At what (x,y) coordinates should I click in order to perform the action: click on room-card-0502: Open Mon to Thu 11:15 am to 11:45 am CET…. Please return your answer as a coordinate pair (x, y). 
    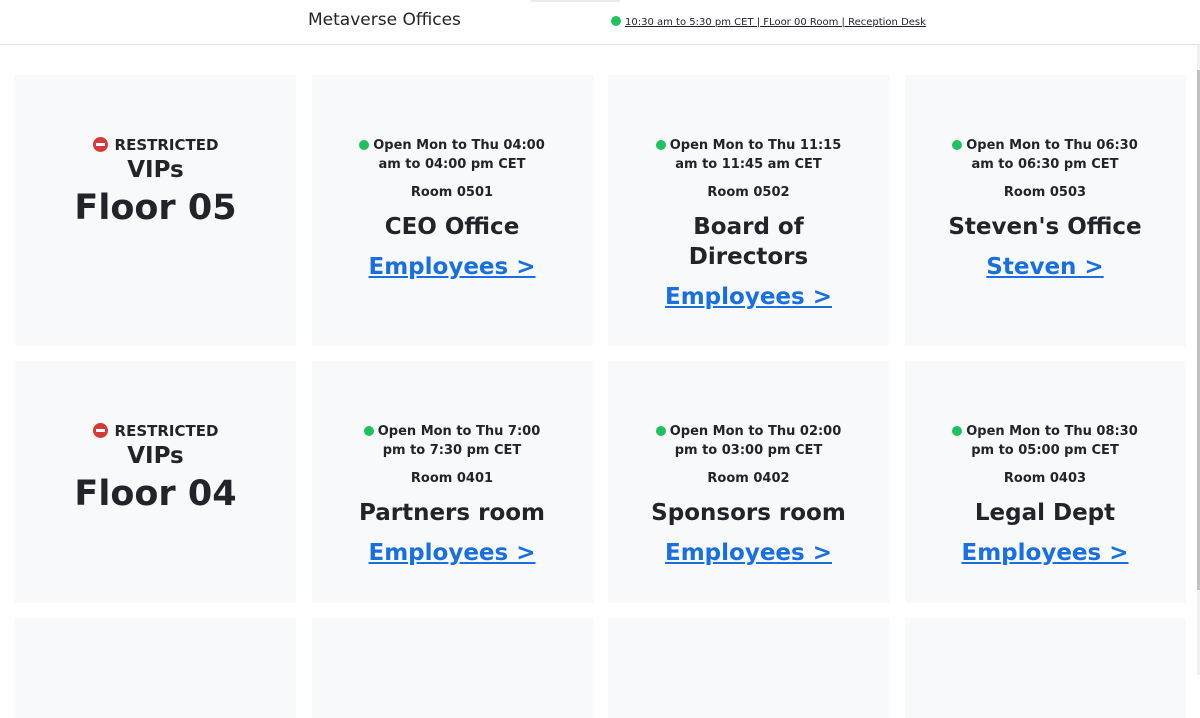
    Looking at the image, I should click on (748, 210).